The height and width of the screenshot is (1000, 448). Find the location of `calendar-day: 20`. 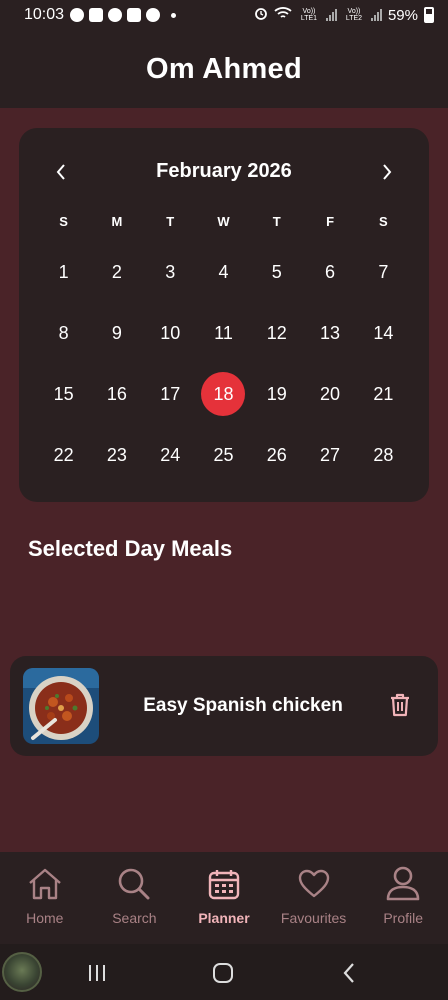

calendar-day: 20 is located at coordinates (330, 394).